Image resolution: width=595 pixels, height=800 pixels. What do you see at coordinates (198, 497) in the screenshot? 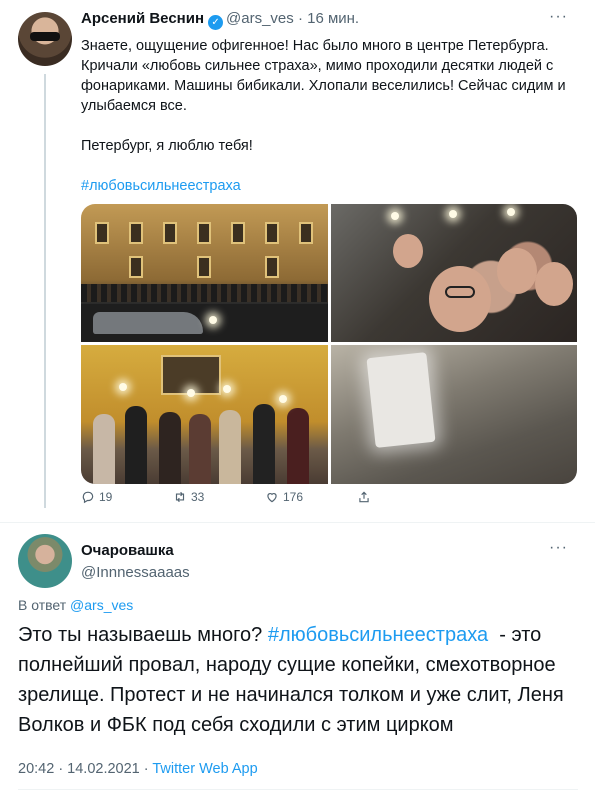
I see `retweet-count: 33` at bounding box center [198, 497].